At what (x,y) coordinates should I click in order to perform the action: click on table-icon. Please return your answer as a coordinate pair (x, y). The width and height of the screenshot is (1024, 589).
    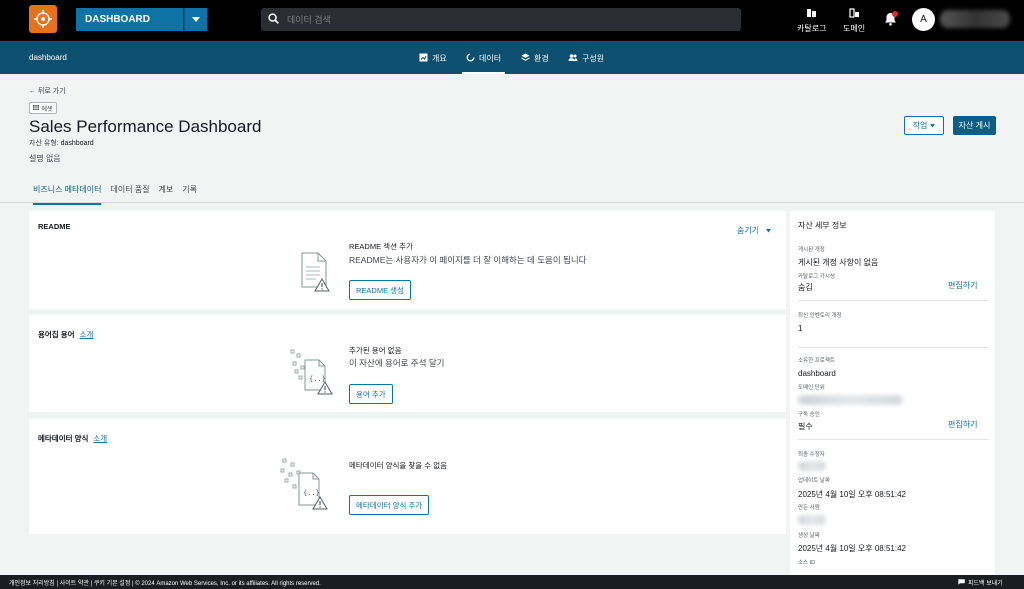
    Looking at the image, I should click on (36, 108).